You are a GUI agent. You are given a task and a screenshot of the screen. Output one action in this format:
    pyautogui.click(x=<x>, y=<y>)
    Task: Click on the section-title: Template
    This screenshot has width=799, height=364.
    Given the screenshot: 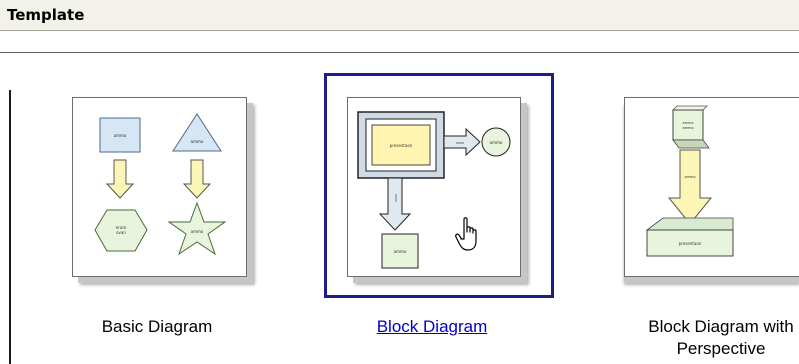 What is the action you would take?
    pyautogui.click(x=46, y=15)
    